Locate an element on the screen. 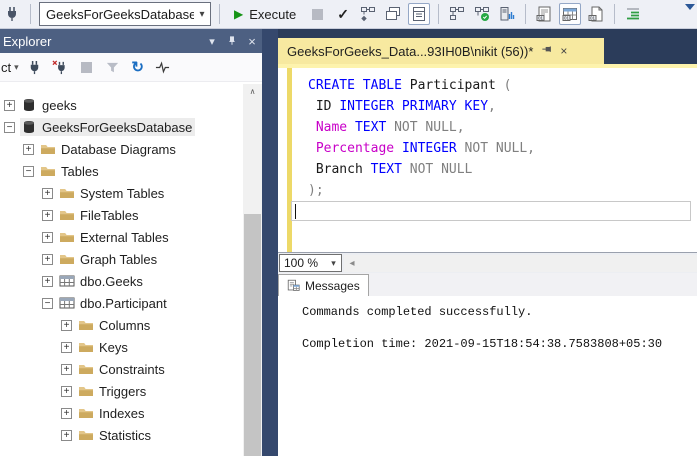  change-connection-icon is located at coordinates (12, 14).